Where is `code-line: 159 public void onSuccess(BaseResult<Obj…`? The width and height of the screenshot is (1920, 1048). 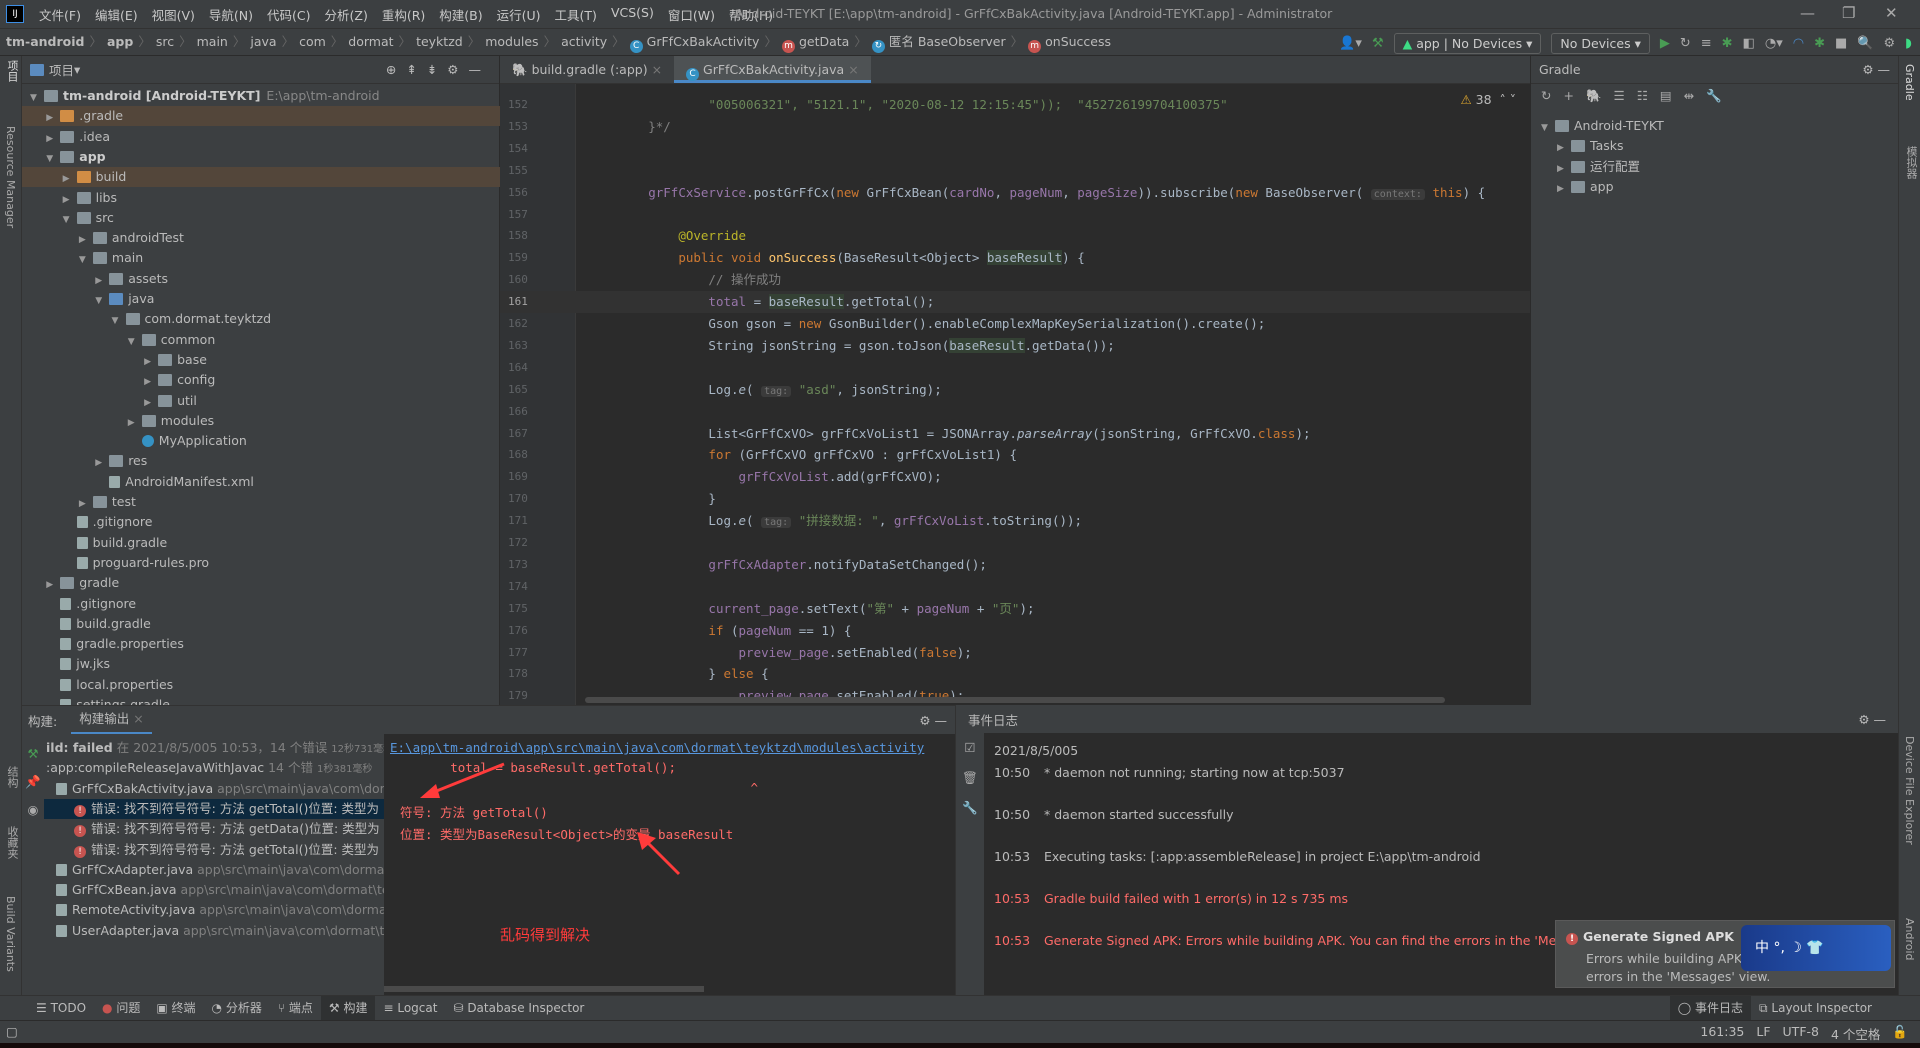 code-line: 159 public void onSuccess(BaseResult<Obj… is located at coordinates (1015, 258).